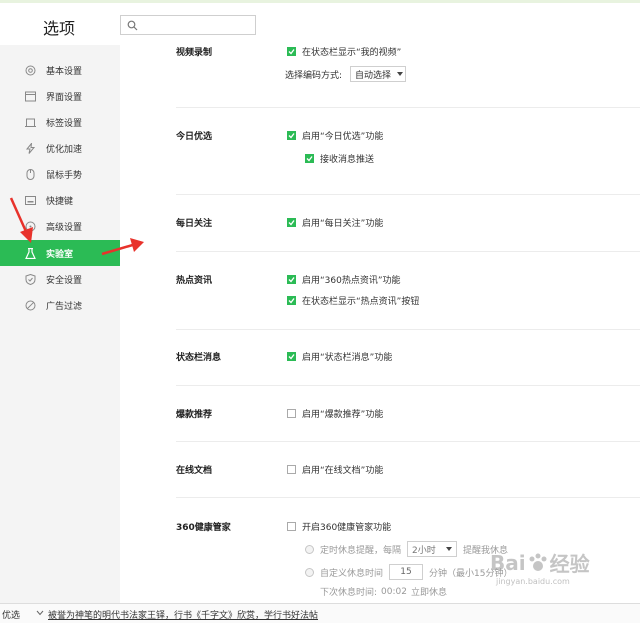 This screenshot has width=640, height=623. What do you see at coordinates (347, 358) in the screenshot?
I see `option-label: 启用“状态栏消息”功能` at bounding box center [347, 358].